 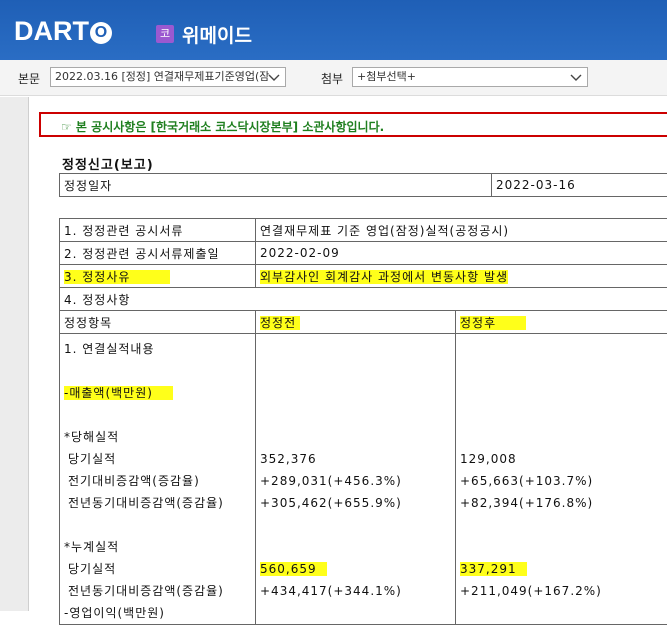 I want to click on row1-label: 1. 정정관련 공시서류, so click(x=158, y=230).